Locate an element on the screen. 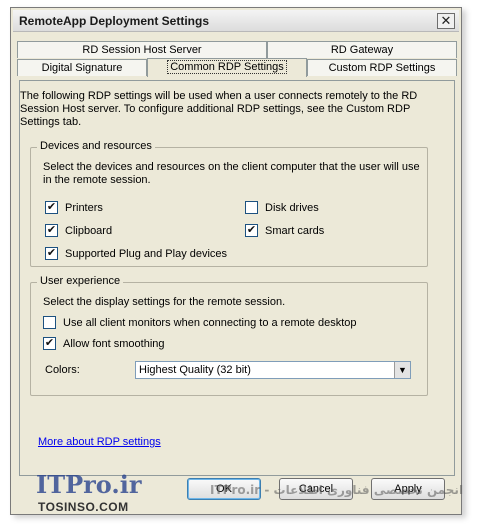 This screenshot has height=526, width=478. disk-drives-checkbox is located at coordinates (251, 207).